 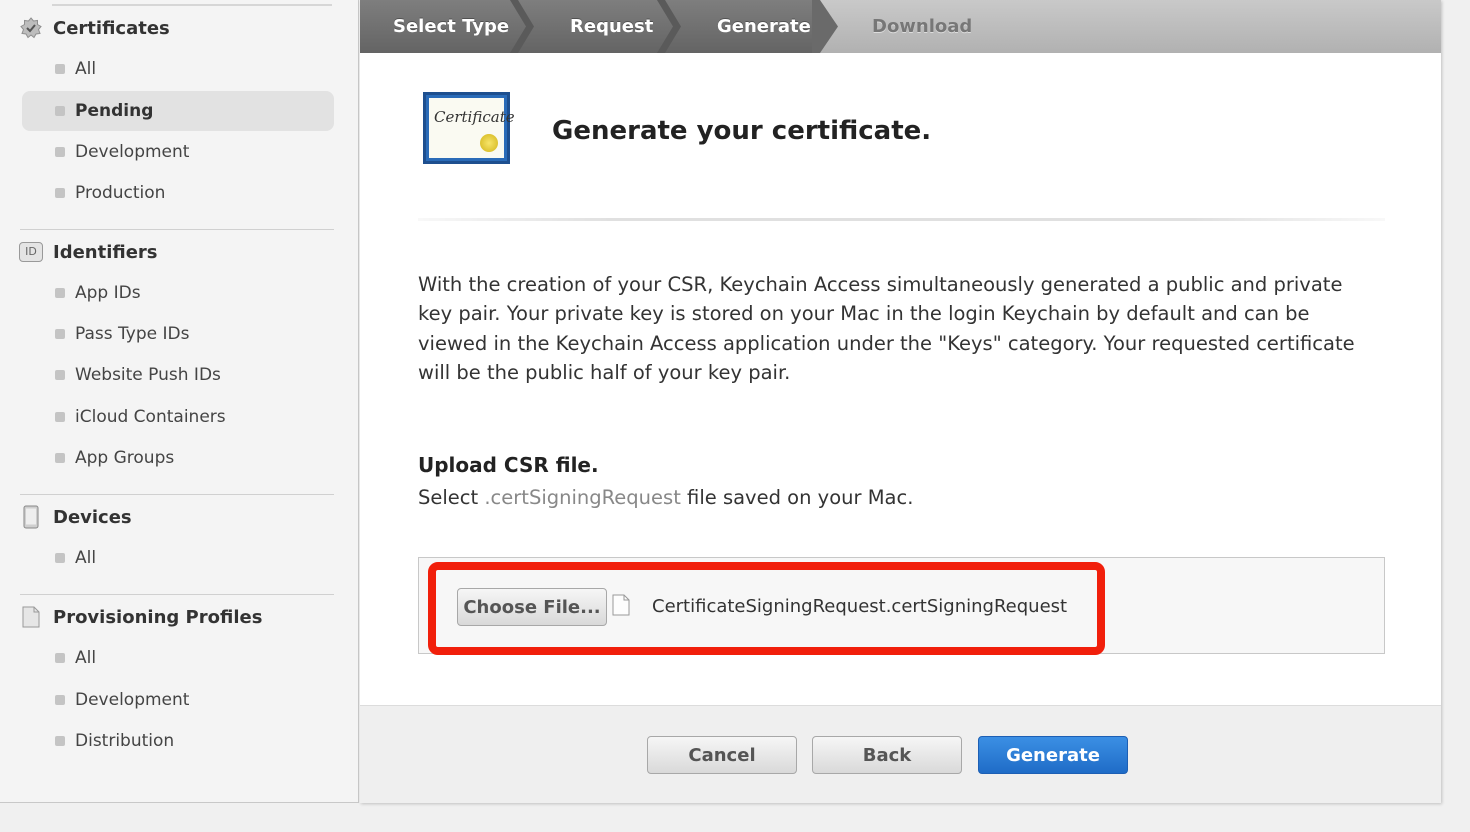 I want to click on certificate-badge-icon, so click(x=31, y=28).